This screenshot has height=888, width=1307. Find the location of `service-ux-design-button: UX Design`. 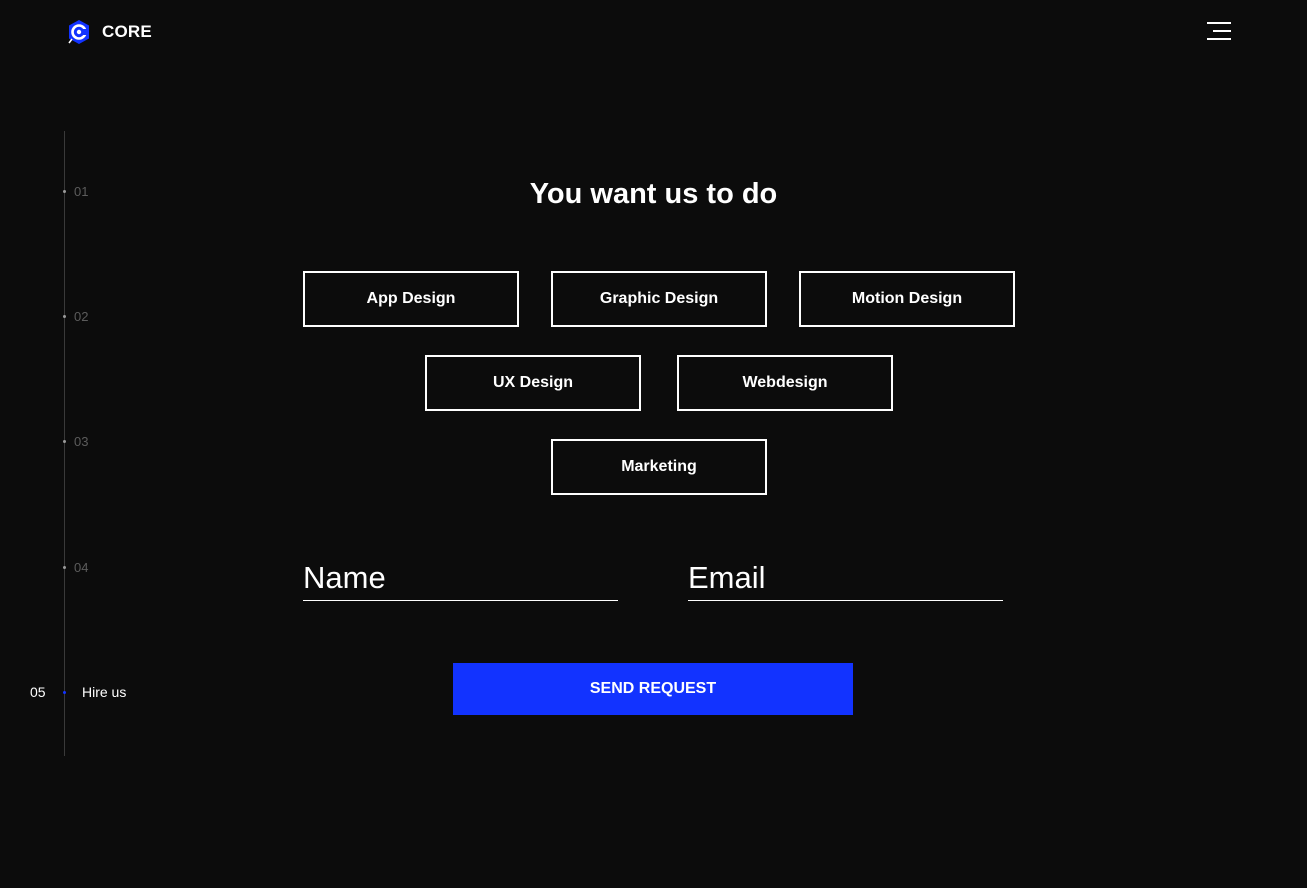

service-ux-design-button: UX Design is located at coordinates (533, 383).